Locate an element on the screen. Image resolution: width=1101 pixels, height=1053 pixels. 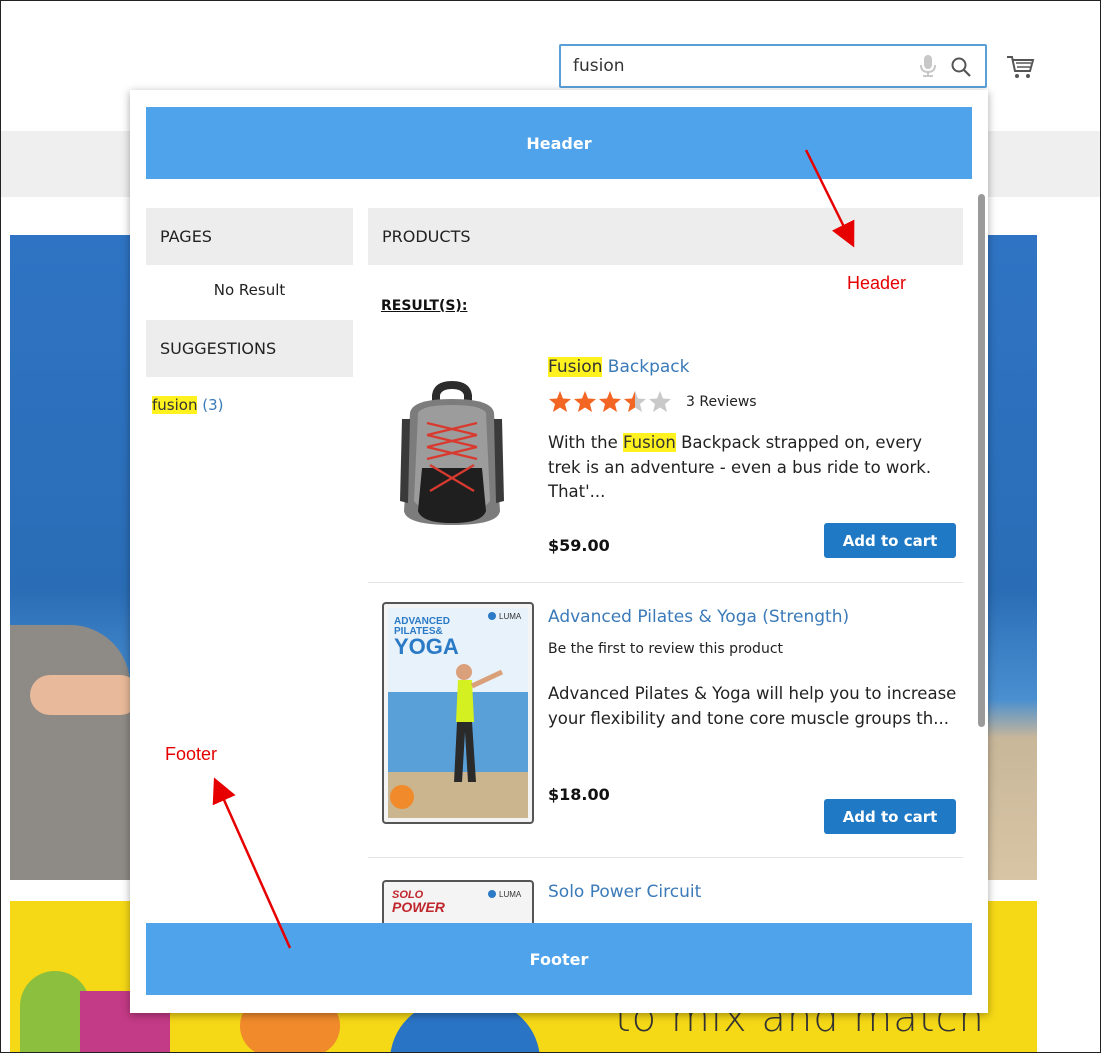
suggestion-item: fusion (3) is located at coordinates (188, 405).